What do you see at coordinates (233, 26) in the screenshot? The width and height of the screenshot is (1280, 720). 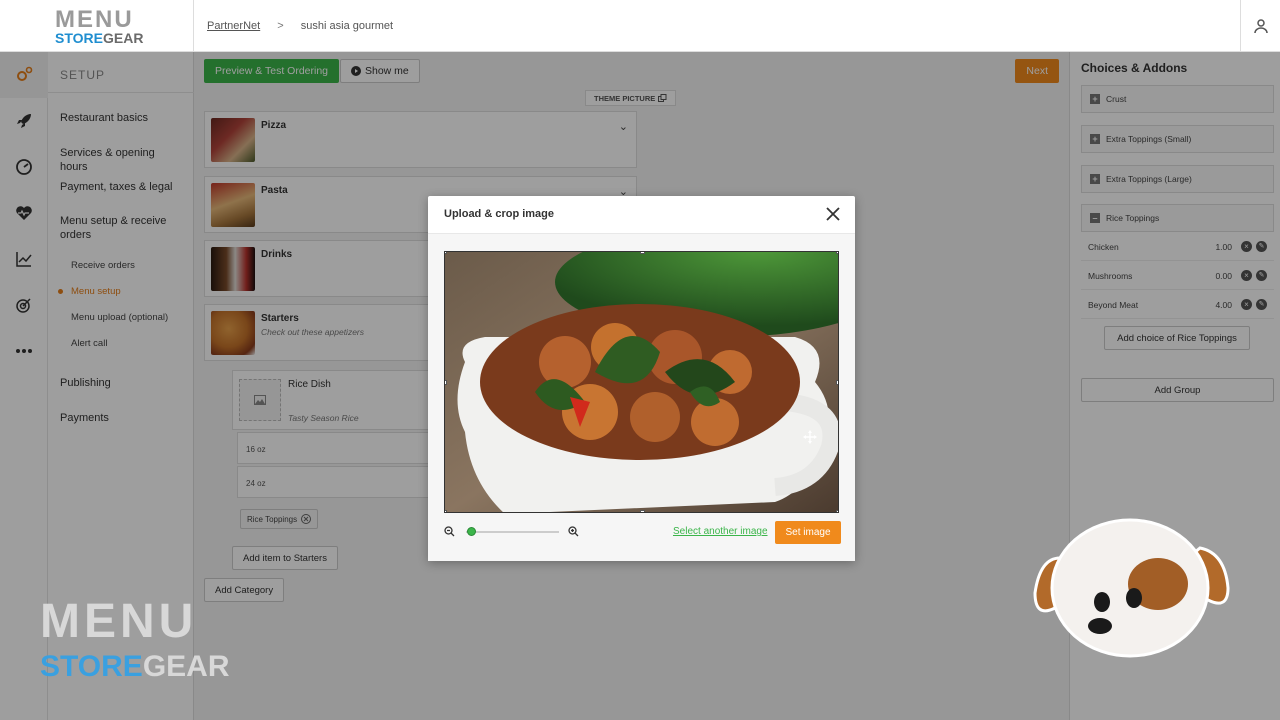 I see `breadcrumb-partnernet-link: PartnerNet` at bounding box center [233, 26].